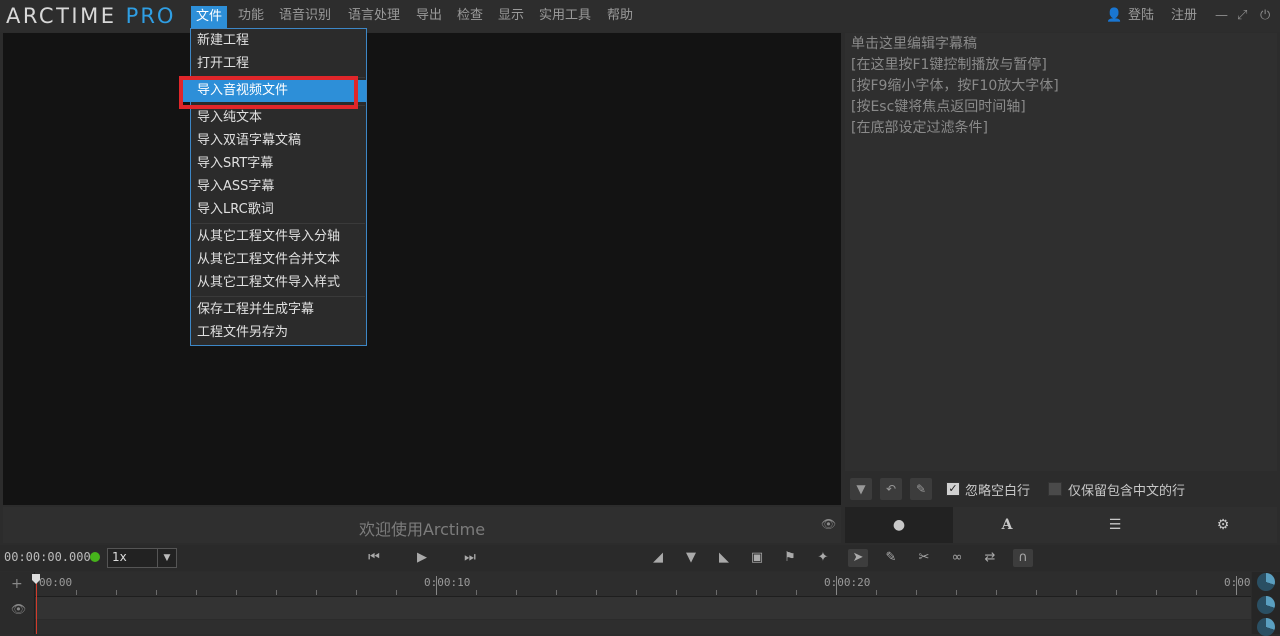  I want to click on chat-icon: ●, so click(899, 525).